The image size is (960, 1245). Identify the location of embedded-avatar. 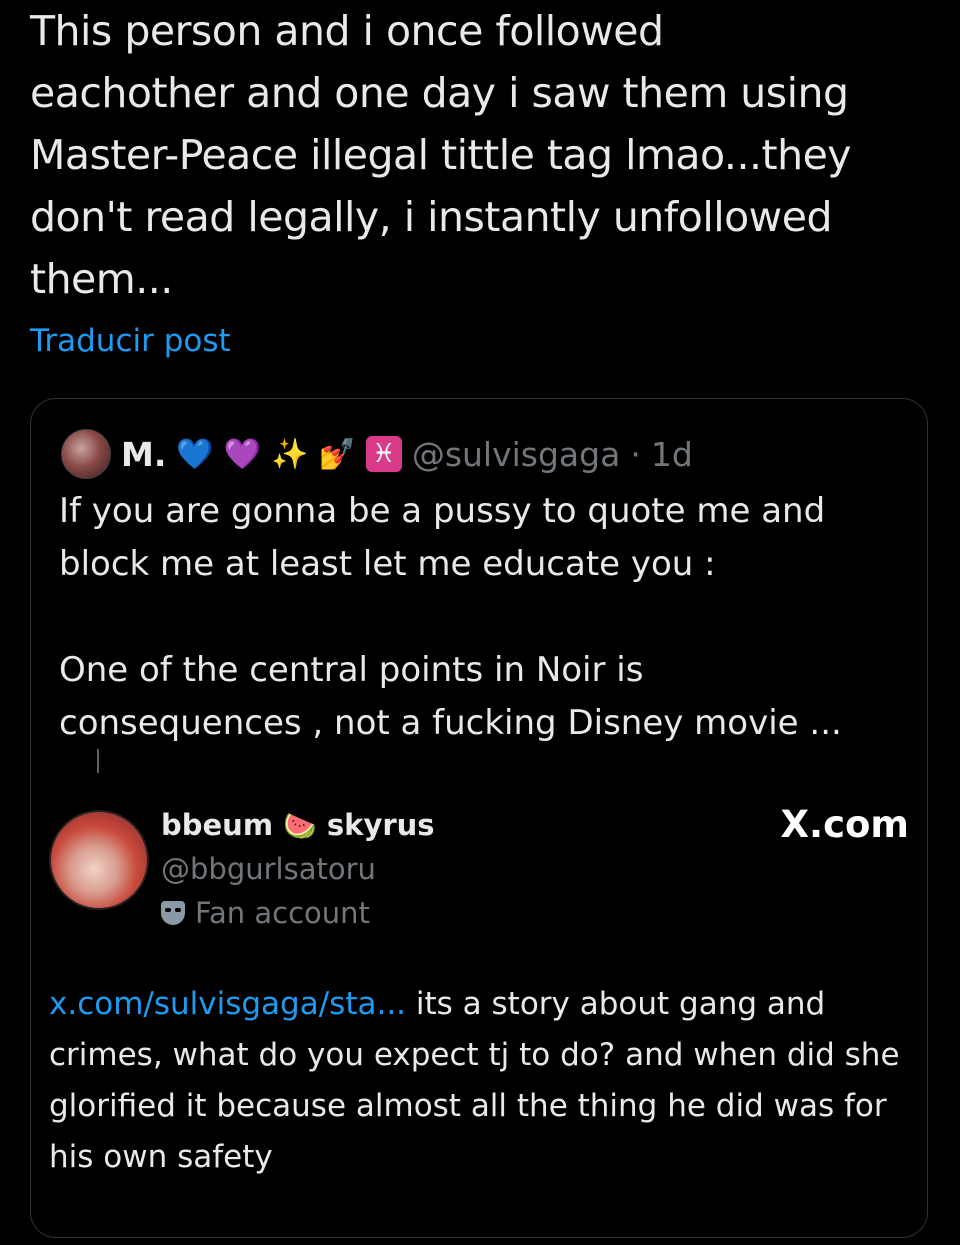
(99, 860).